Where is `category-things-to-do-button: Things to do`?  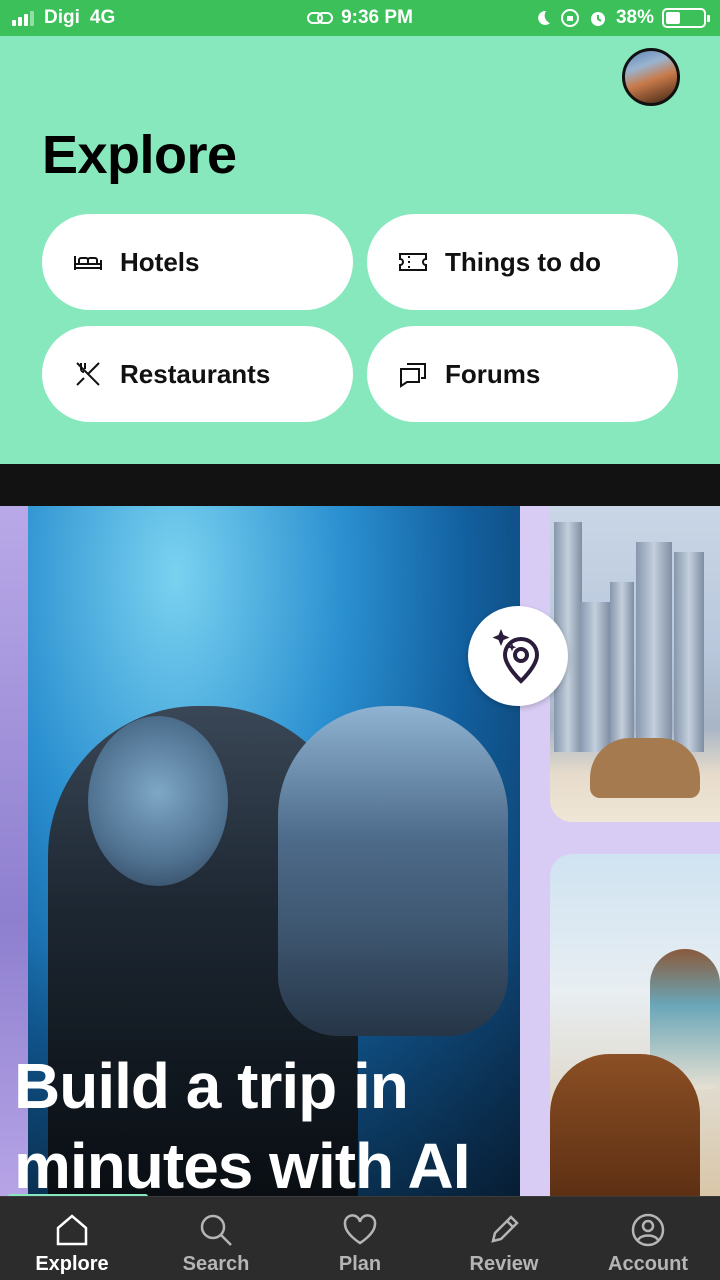 category-things-to-do-button: Things to do is located at coordinates (522, 262).